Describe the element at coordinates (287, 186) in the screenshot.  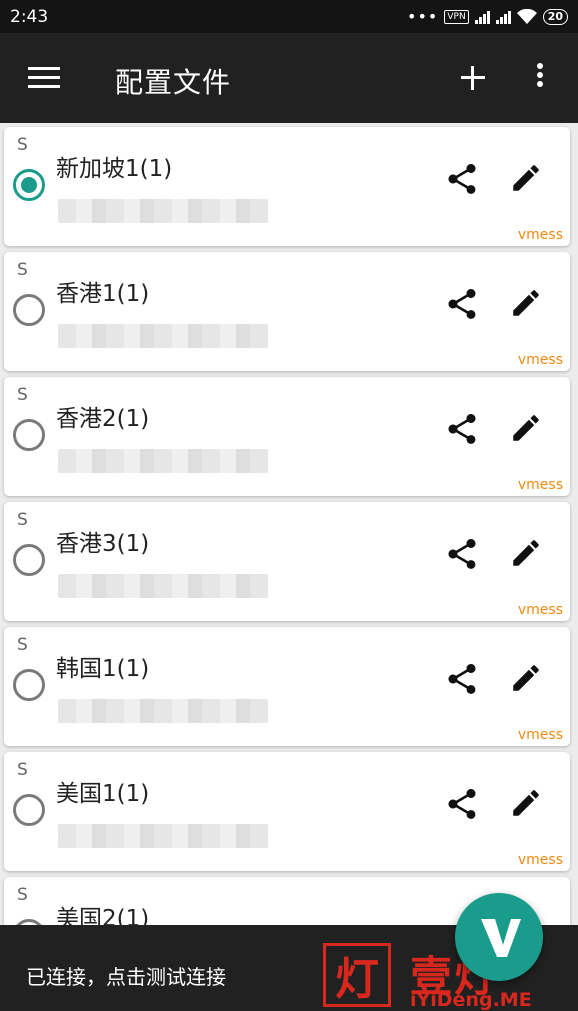
I see `profile-card: S 新加坡1(1) vmess` at that location.